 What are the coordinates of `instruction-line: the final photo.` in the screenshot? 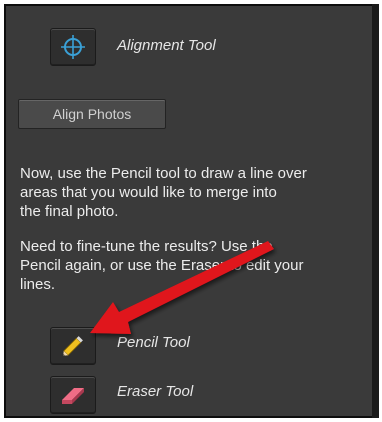 It's located at (69, 211).